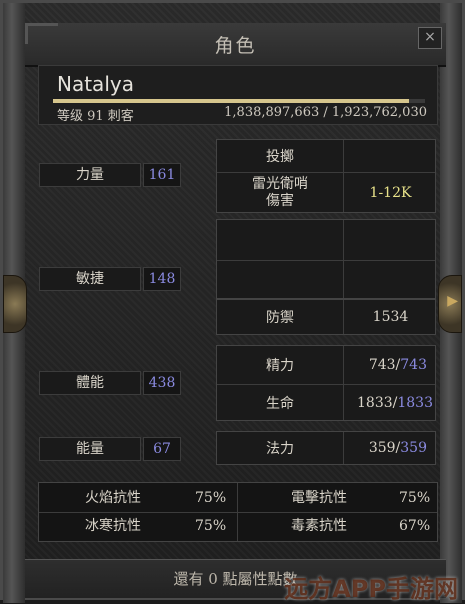 The width and height of the screenshot is (465, 604). Describe the element at coordinates (280, 318) in the screenshot. I see `defense-label: 防禦` at that location.